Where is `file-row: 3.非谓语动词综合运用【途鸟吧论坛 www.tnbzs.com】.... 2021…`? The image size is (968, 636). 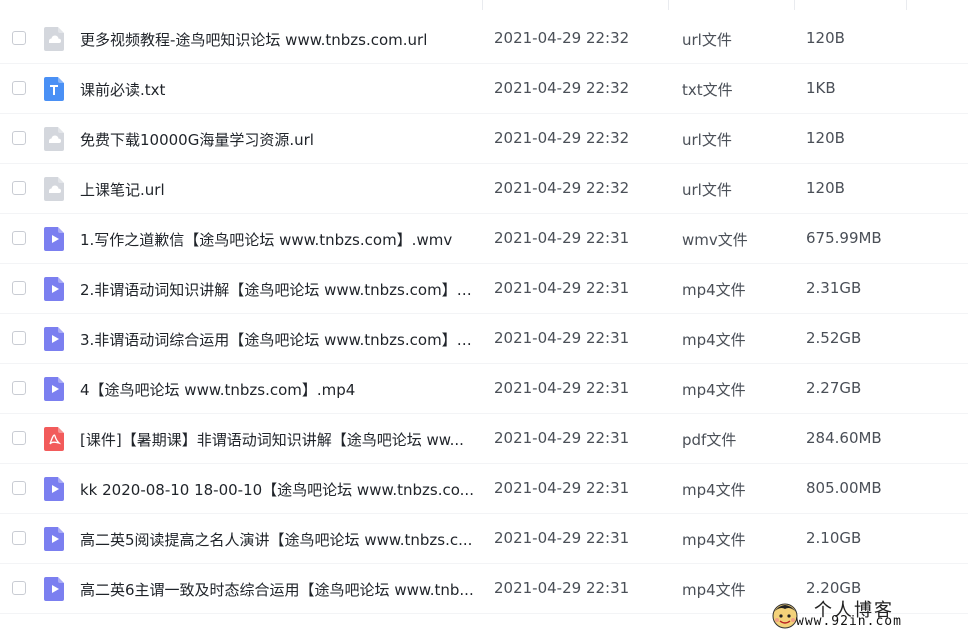 file-row: 3.非谓语动词综合运用【途鸟吧论坛 www.tnbzs.com】.... 2021… is located at coordinates (484, 339).